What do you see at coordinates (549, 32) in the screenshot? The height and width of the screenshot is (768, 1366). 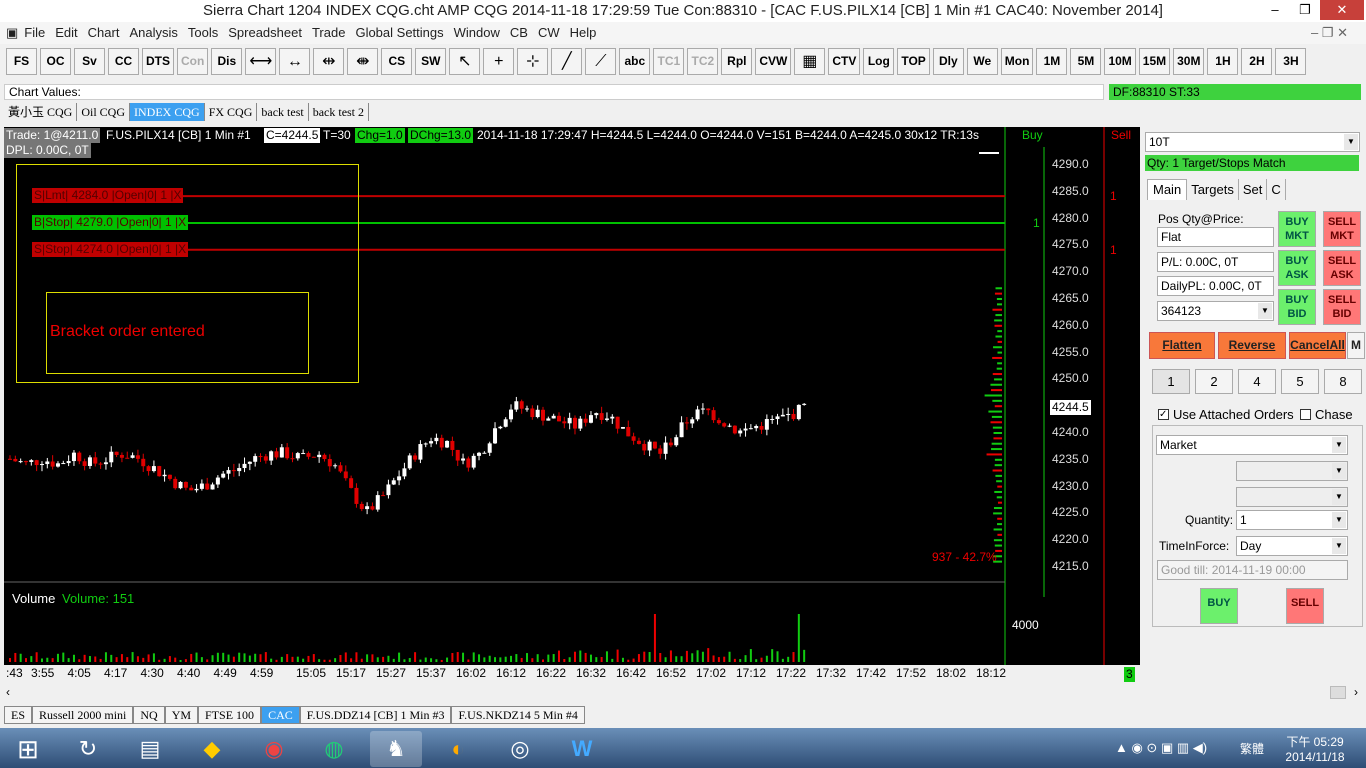 I see `menu-cw: CW` at bounding box center [549, 32].